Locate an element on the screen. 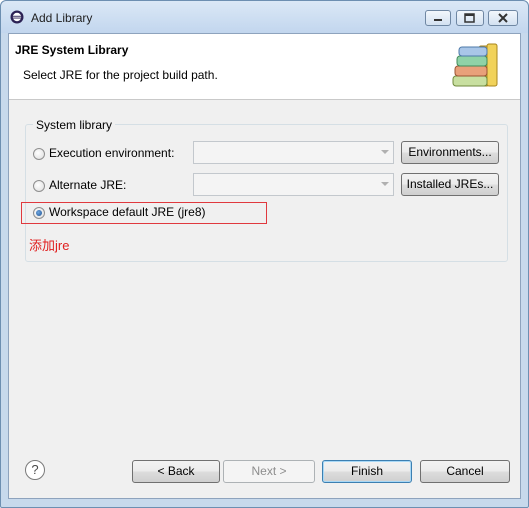 Image resolution: width=529 pixels, height=508 pixels. maximize-icon is located at coordinates (469, 18).